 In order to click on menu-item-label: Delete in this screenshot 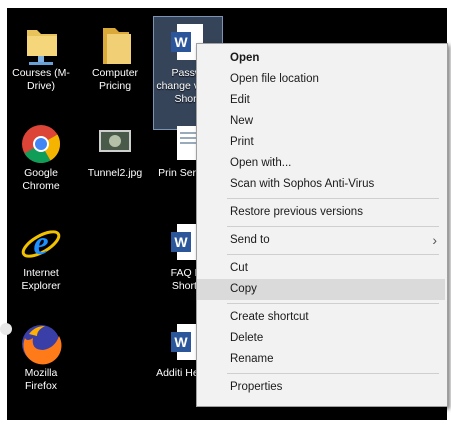, I will do `click(247, 338)`.